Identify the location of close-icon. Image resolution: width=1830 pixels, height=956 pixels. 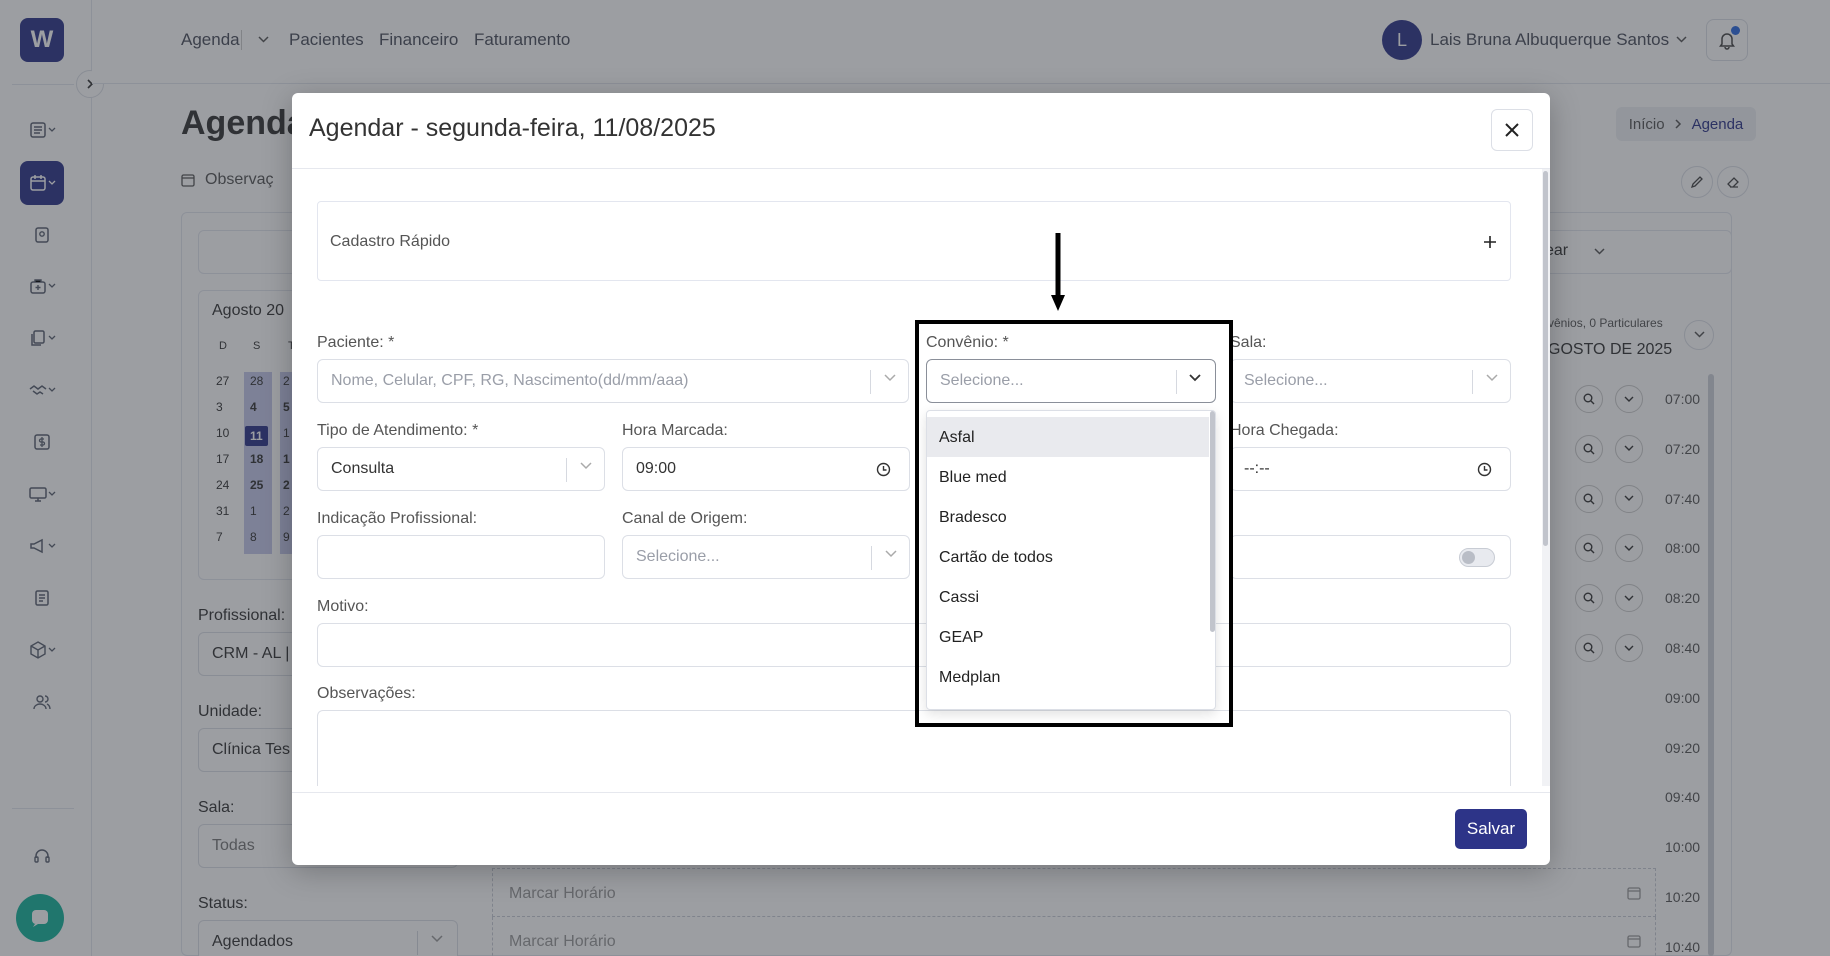
(1512, 130).